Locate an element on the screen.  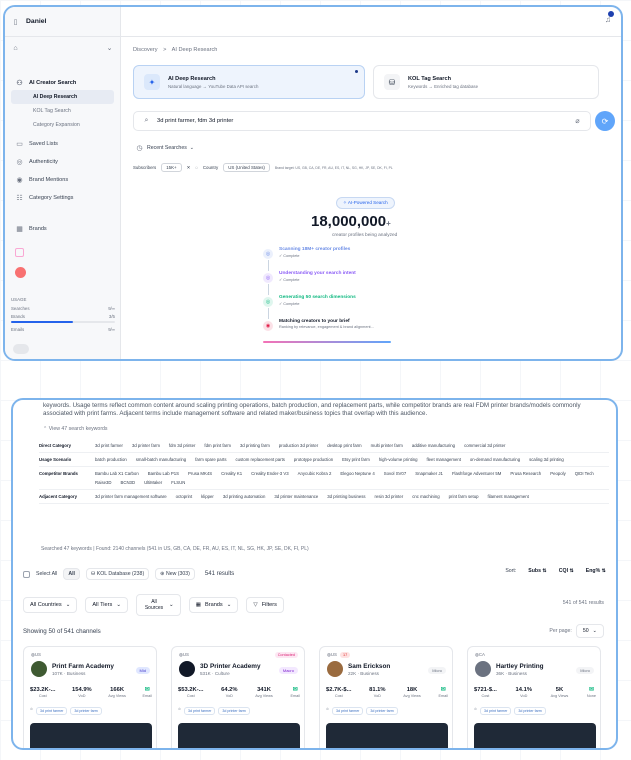
keyword-tag: high-volume printing is located at coordinates (398, 459).